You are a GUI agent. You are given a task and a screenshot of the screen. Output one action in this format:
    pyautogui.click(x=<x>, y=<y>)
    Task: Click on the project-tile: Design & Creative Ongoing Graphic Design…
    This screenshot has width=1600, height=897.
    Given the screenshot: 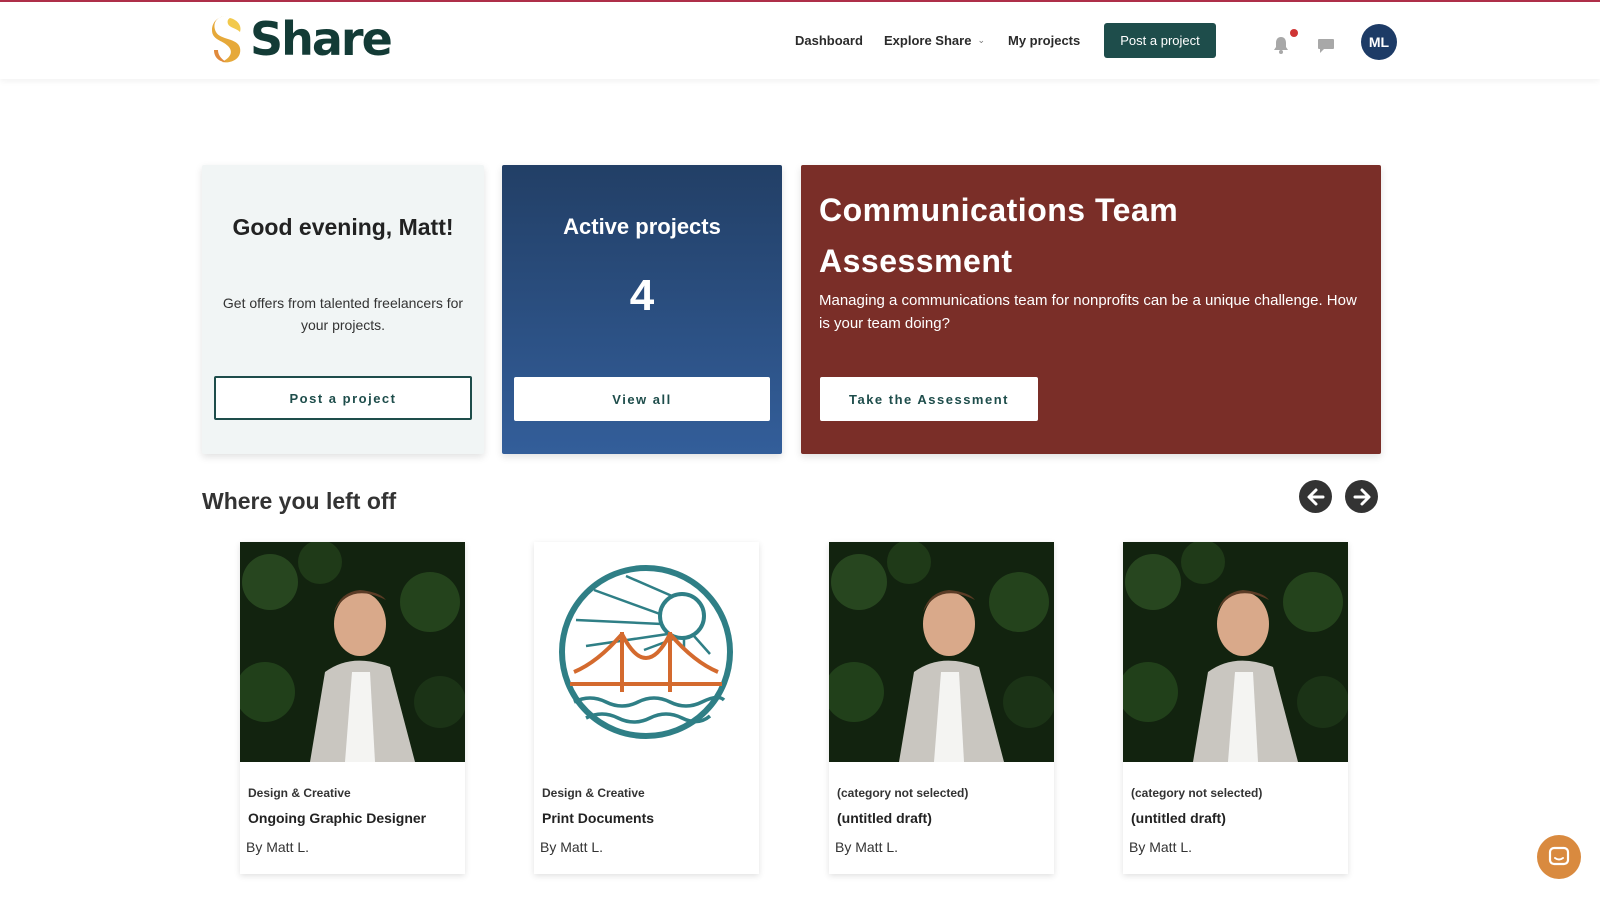 What is the action you would take?
    pyautogui.click(x=352, y=708)
    